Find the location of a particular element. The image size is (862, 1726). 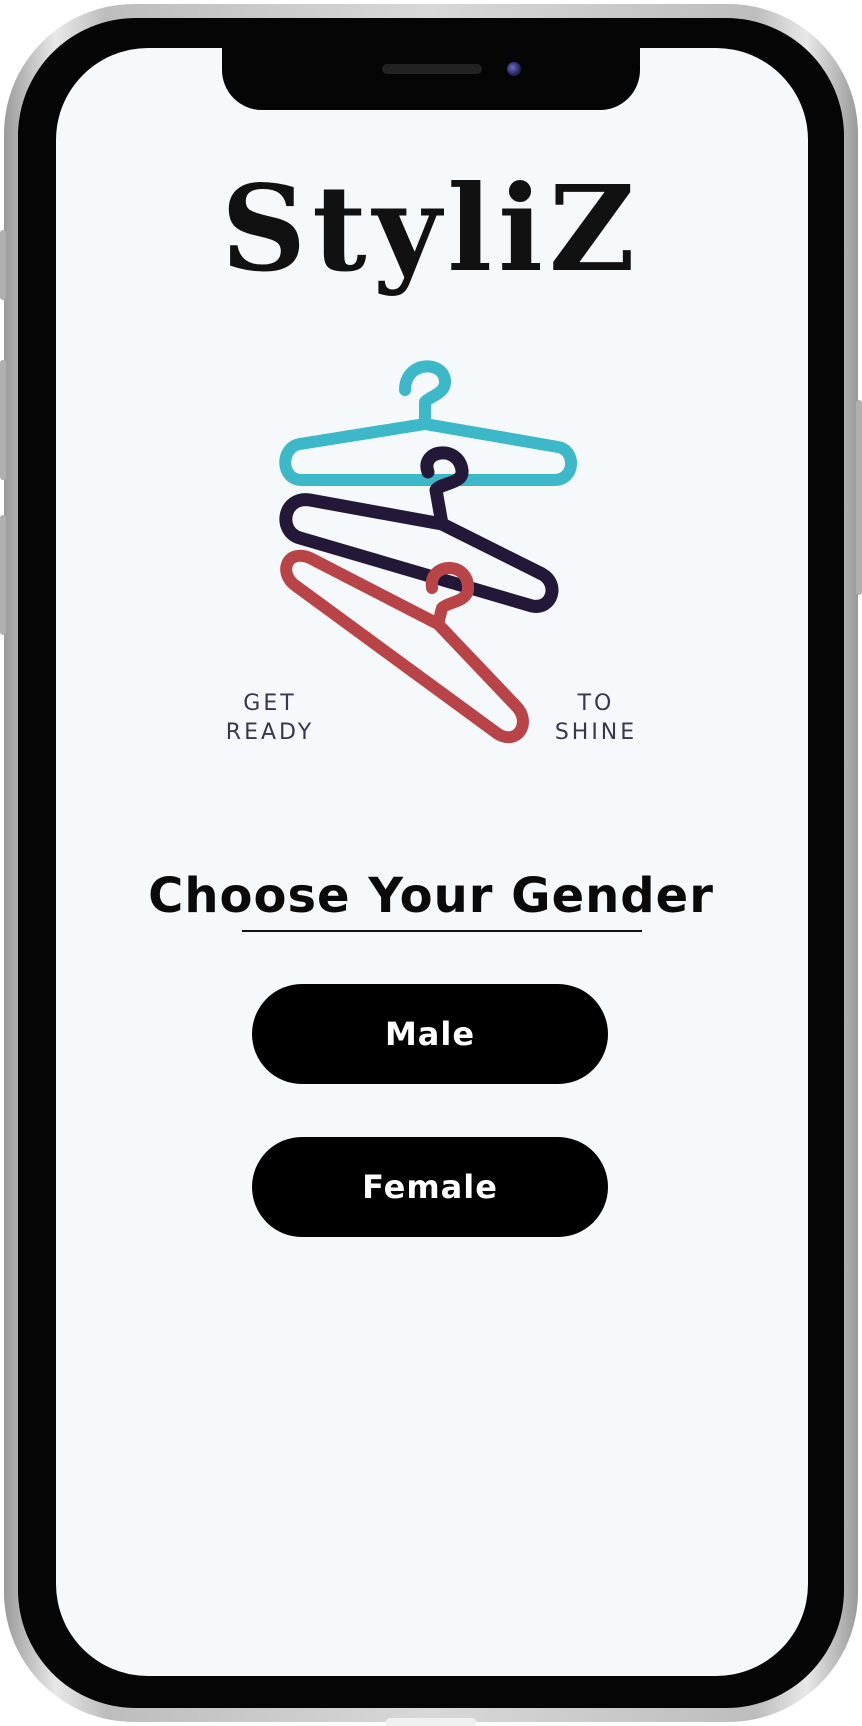

title-underline is located at coordinates (442, 931).